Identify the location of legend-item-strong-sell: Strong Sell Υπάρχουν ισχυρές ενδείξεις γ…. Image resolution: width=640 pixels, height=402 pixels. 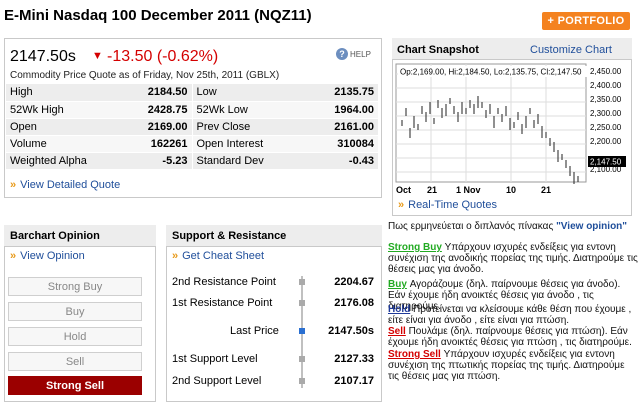
(513, 365).